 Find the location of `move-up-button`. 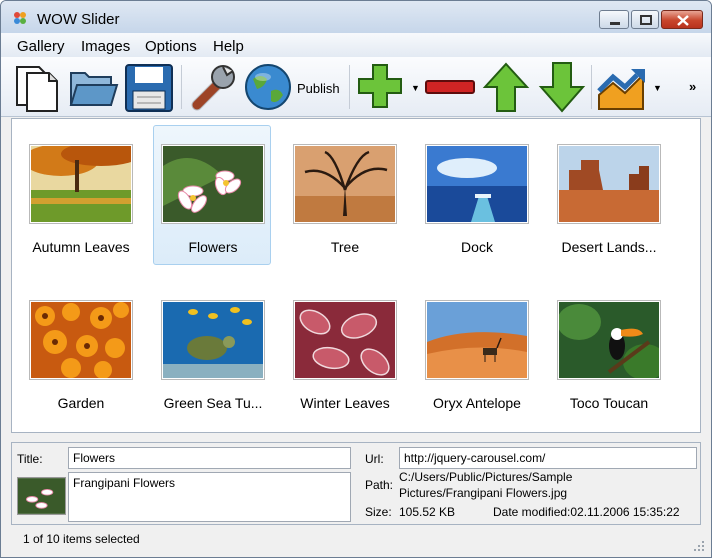

move-up-button is located at coordinates (506, 87).